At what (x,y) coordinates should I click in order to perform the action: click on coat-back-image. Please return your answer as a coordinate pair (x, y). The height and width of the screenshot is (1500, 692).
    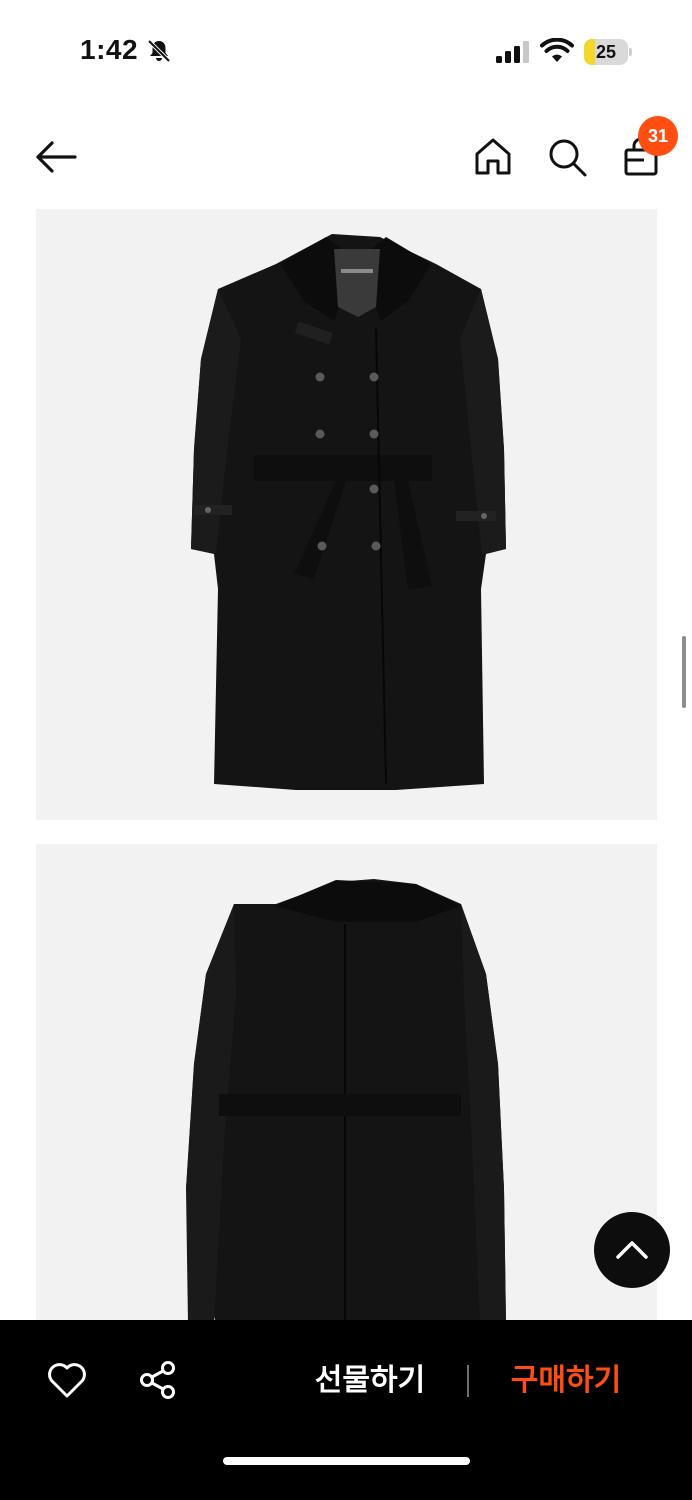
    Looking at the image, I should click on (346, 1101).